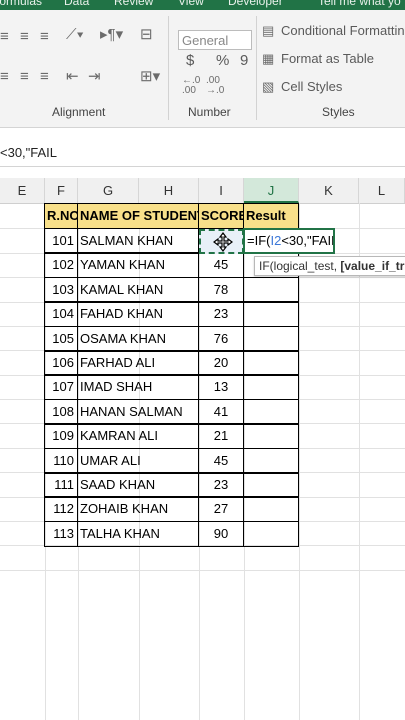 This screenshot has height=720, width=405. I want to click on align-top-center-icon: ≡, so click(24, 37).